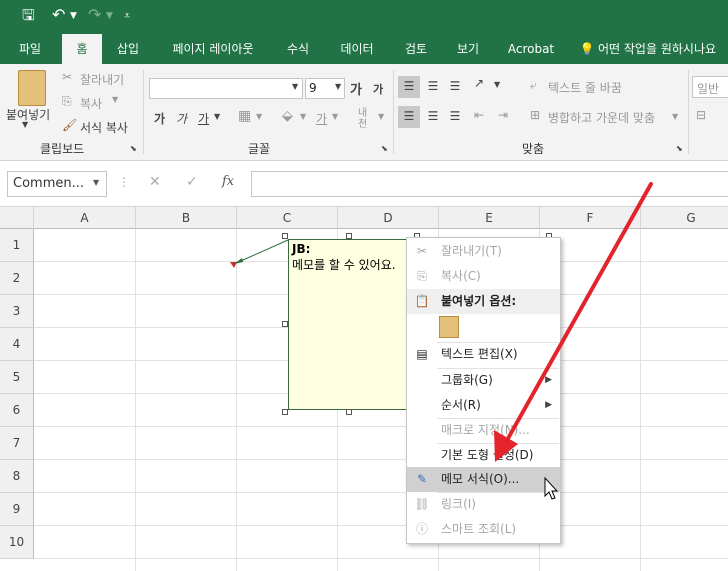 This screenshot has width=728, height=571. What do you see at coordinates (551, 488) in the screenshot?
I see `mouse-cursor-icon` at bounding box center [551, 488].